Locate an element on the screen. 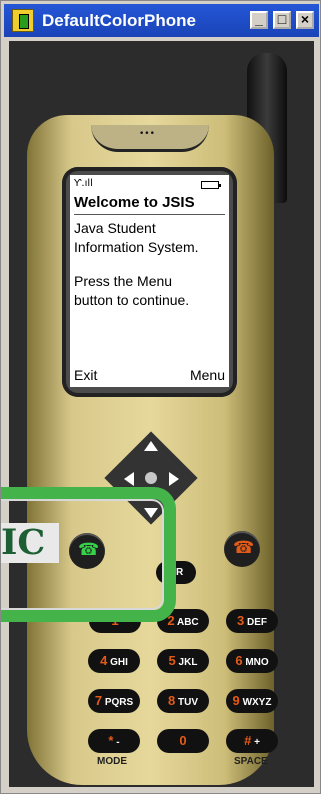 This screenshot has width=321, height=794. close-button: × is located at coordinates (305, 20).